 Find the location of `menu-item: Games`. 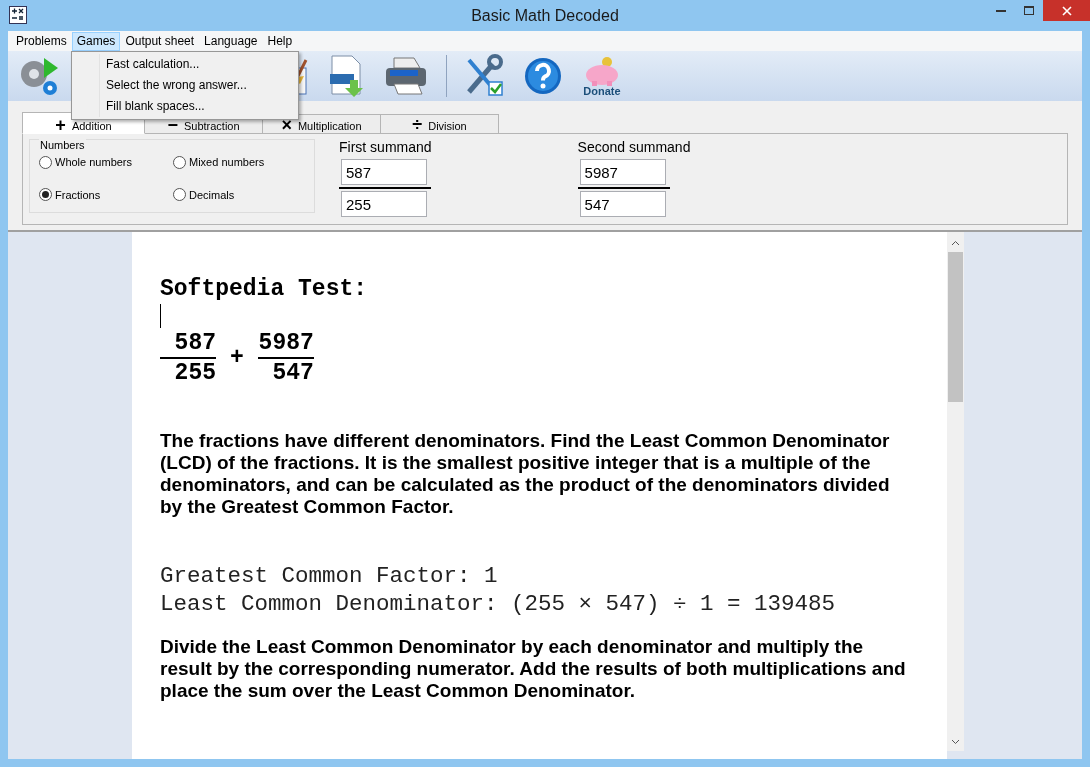

menu-item: Games is located at coordinates (96, 41).